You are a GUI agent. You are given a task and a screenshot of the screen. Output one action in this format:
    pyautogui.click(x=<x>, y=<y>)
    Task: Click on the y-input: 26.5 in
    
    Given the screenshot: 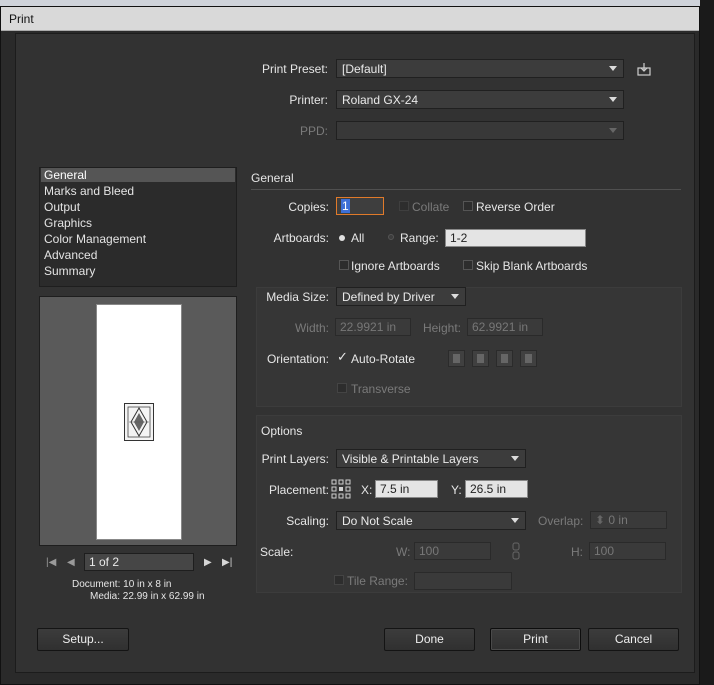 What is the action you would take?
    pyautogui.click(x=496, y=489)
    